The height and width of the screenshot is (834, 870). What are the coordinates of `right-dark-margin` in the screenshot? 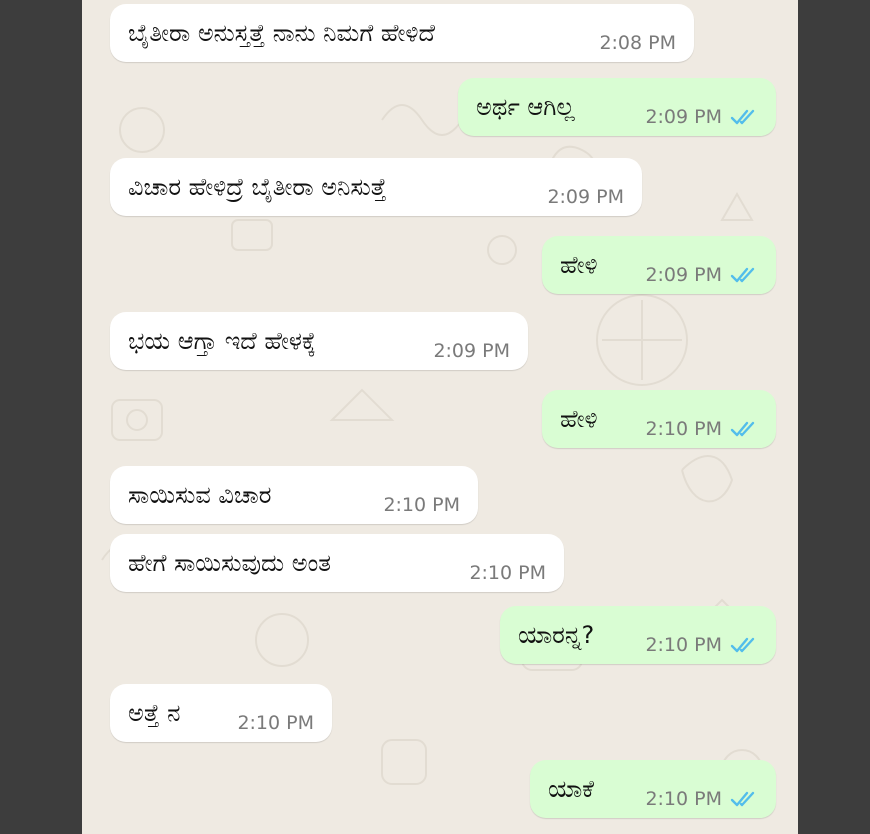 It's located at (834, 417).